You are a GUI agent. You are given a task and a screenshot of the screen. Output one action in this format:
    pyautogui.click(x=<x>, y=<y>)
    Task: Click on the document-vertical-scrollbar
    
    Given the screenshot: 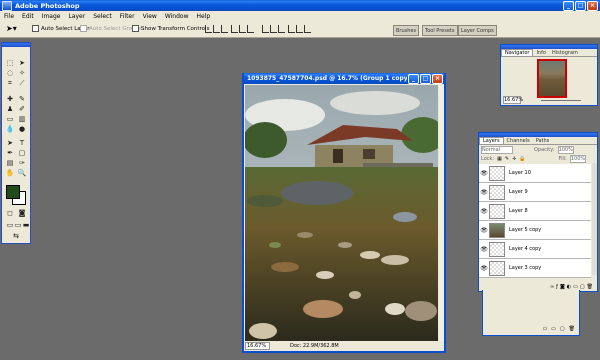 What is the action you would take?
    pyautogui.click(x=441, y=213)
    